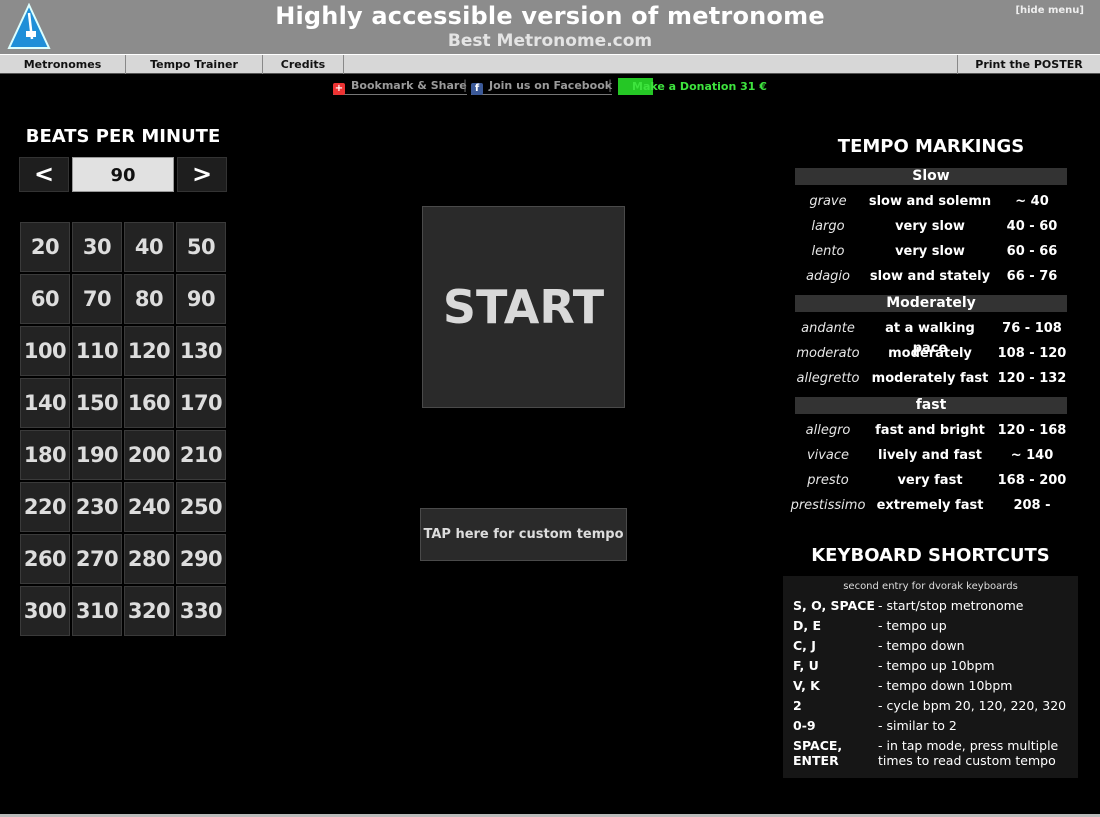  Describe the element at coordinates (828, 328) in the screenshot. I see `tempo-term: andante` at that location.